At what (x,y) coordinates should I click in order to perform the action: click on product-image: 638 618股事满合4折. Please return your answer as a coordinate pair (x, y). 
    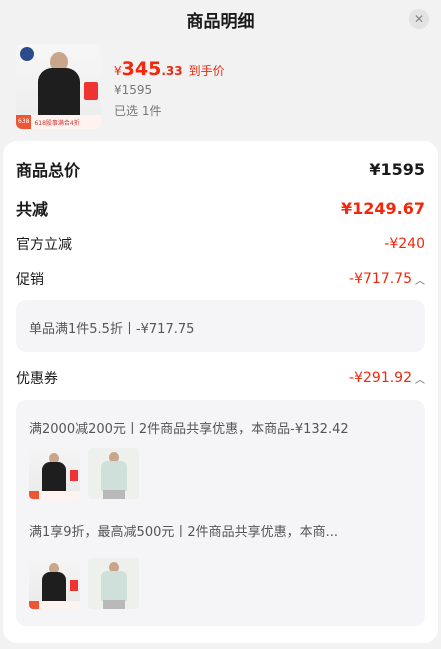
    Looking at the image, I should click on (58, 86).